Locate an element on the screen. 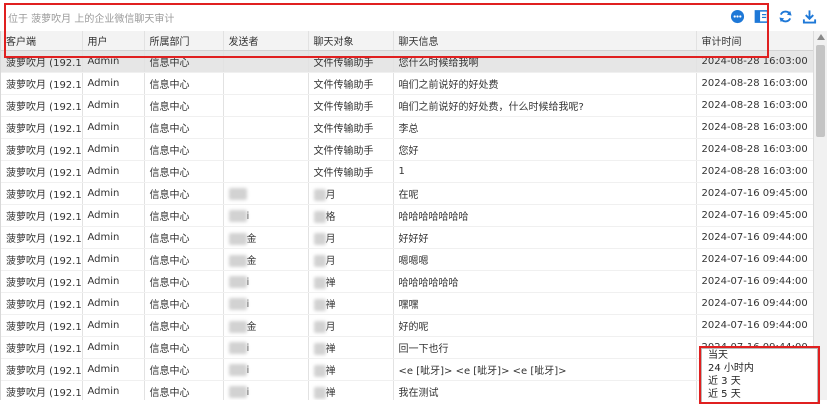 This screenshot has height=404, width=827. download-icon is located at coordinates (809, 16).